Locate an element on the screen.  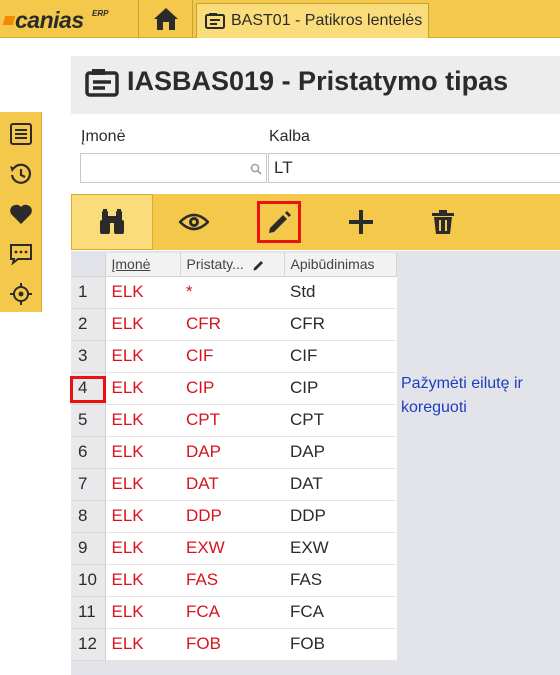
trash-icon is located at coordinates (443, 222).